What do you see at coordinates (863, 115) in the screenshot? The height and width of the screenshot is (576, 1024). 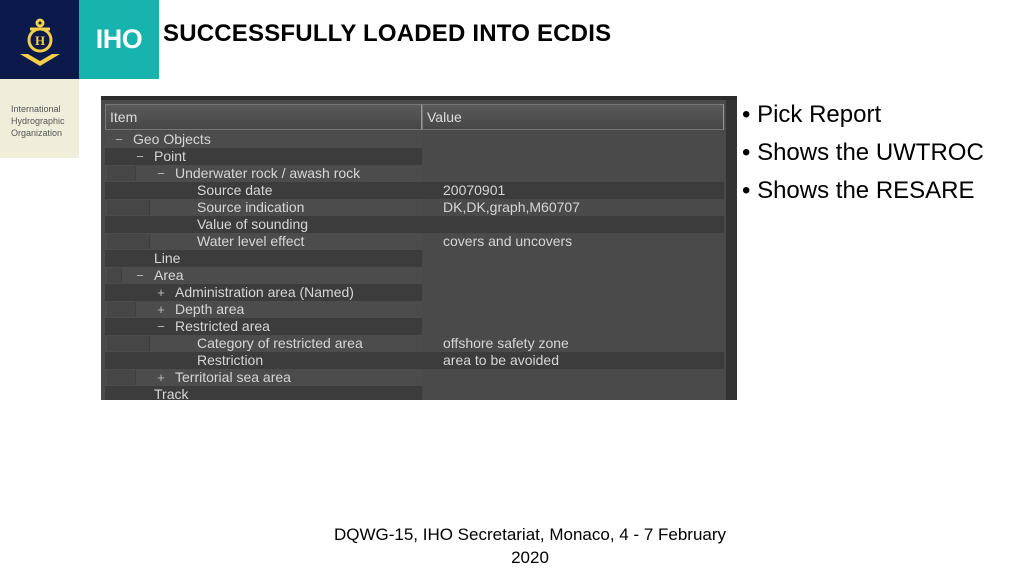 I see `bullet-item: Pick Report` at bounding box center [863, 115].